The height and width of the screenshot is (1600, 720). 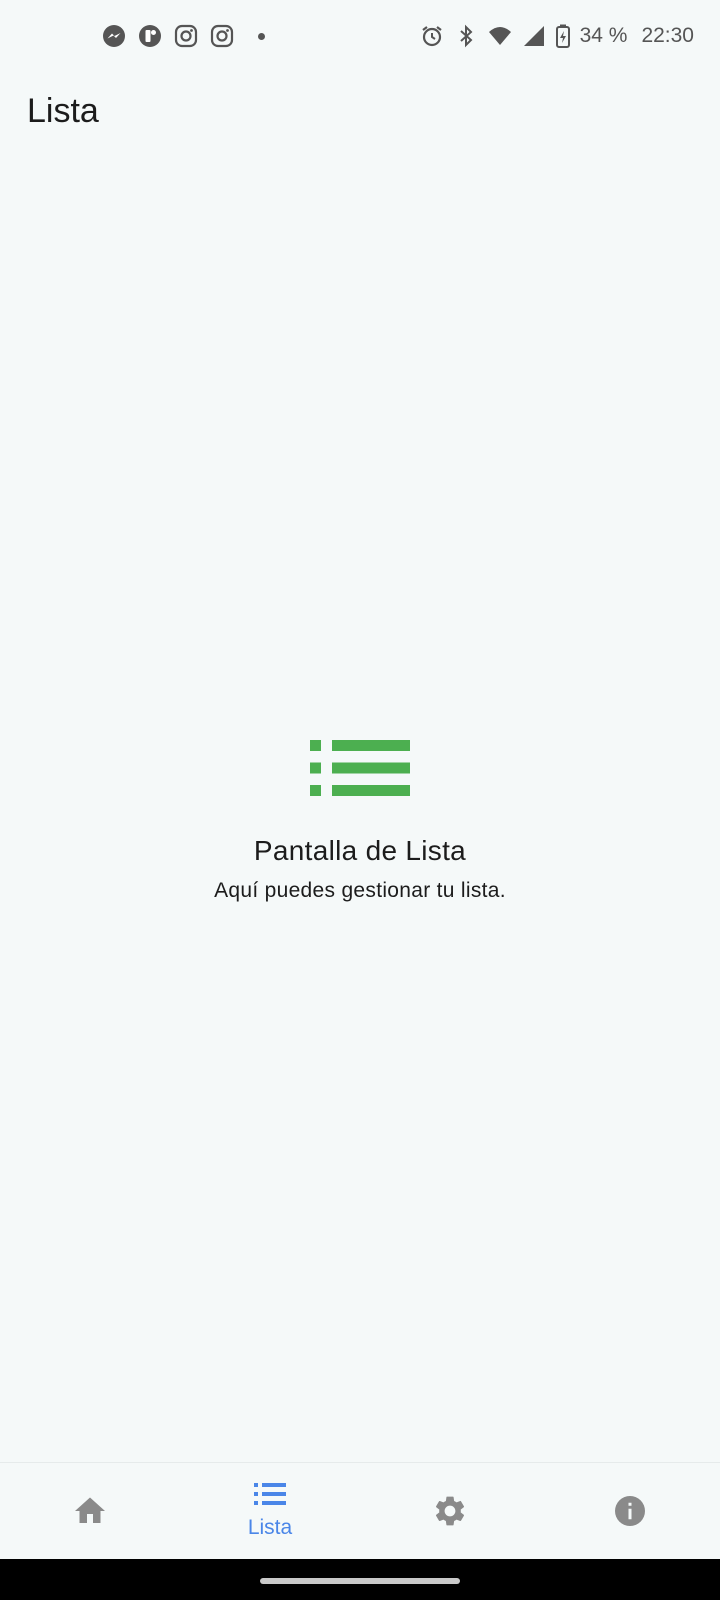 What do you see at coordinates (534, 36) in the screenshot?
I see `cell-signal-icon` at bounding box center [534, 36].